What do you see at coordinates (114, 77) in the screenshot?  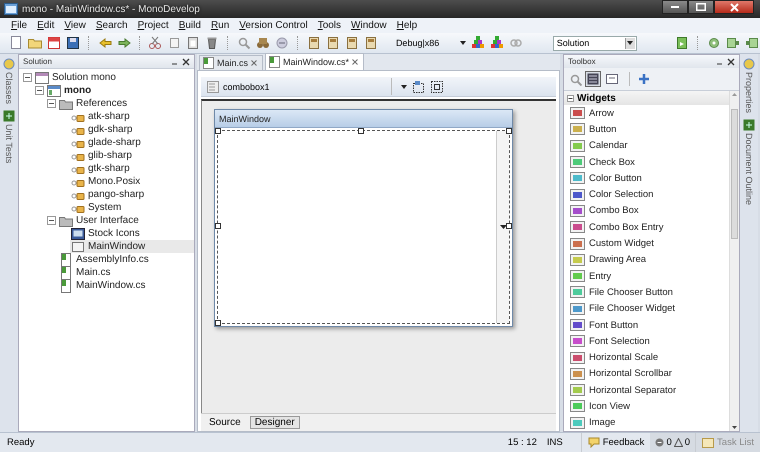 I see `tree-item: Solution mono` at bounding box center [114, 77].